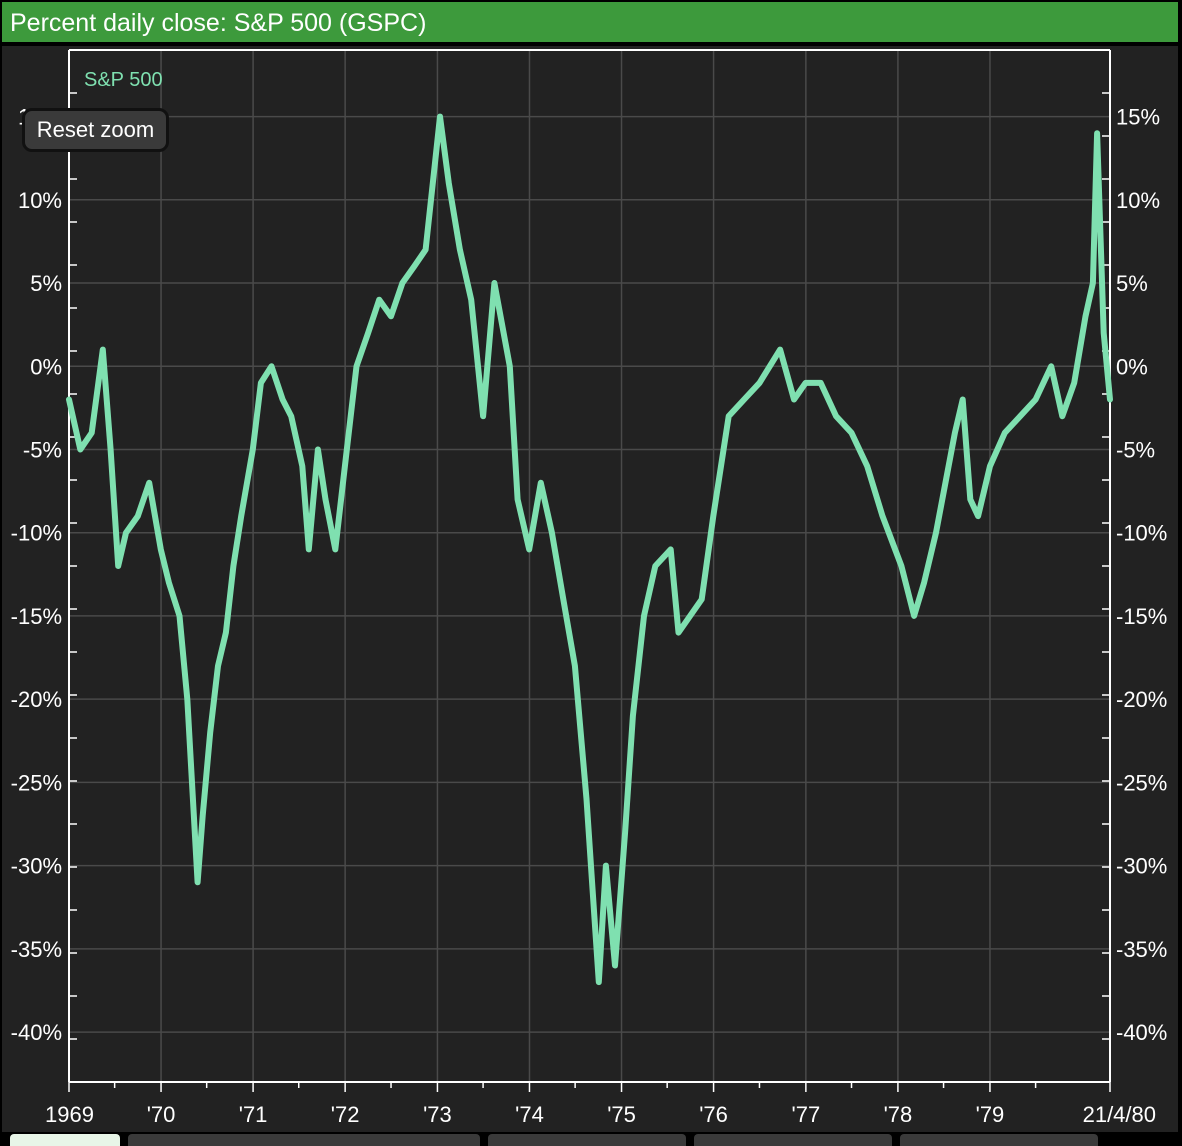  I want to click on x-tick-label: '77, so click(806, 1114).